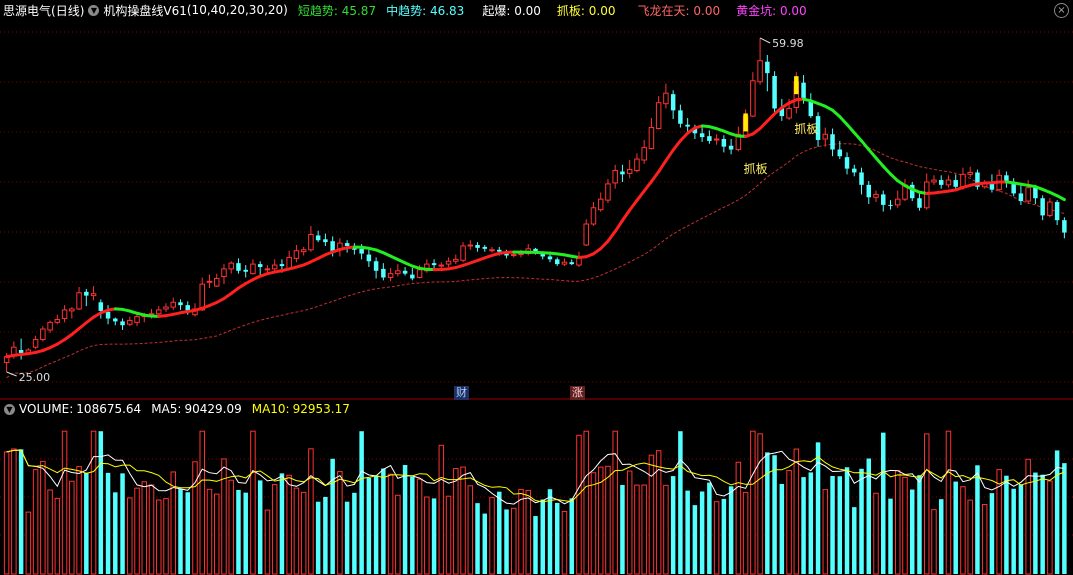 The width and height of the screenshot is (1073, 575). I want to click on signal-label: 抓板, so click(756, 169).